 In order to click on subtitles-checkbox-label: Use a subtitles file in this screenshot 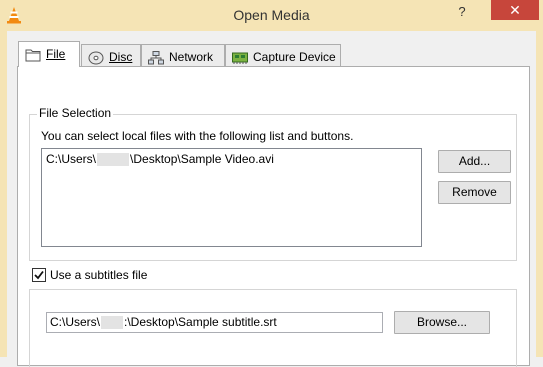, I will do `click(99, 274)`.